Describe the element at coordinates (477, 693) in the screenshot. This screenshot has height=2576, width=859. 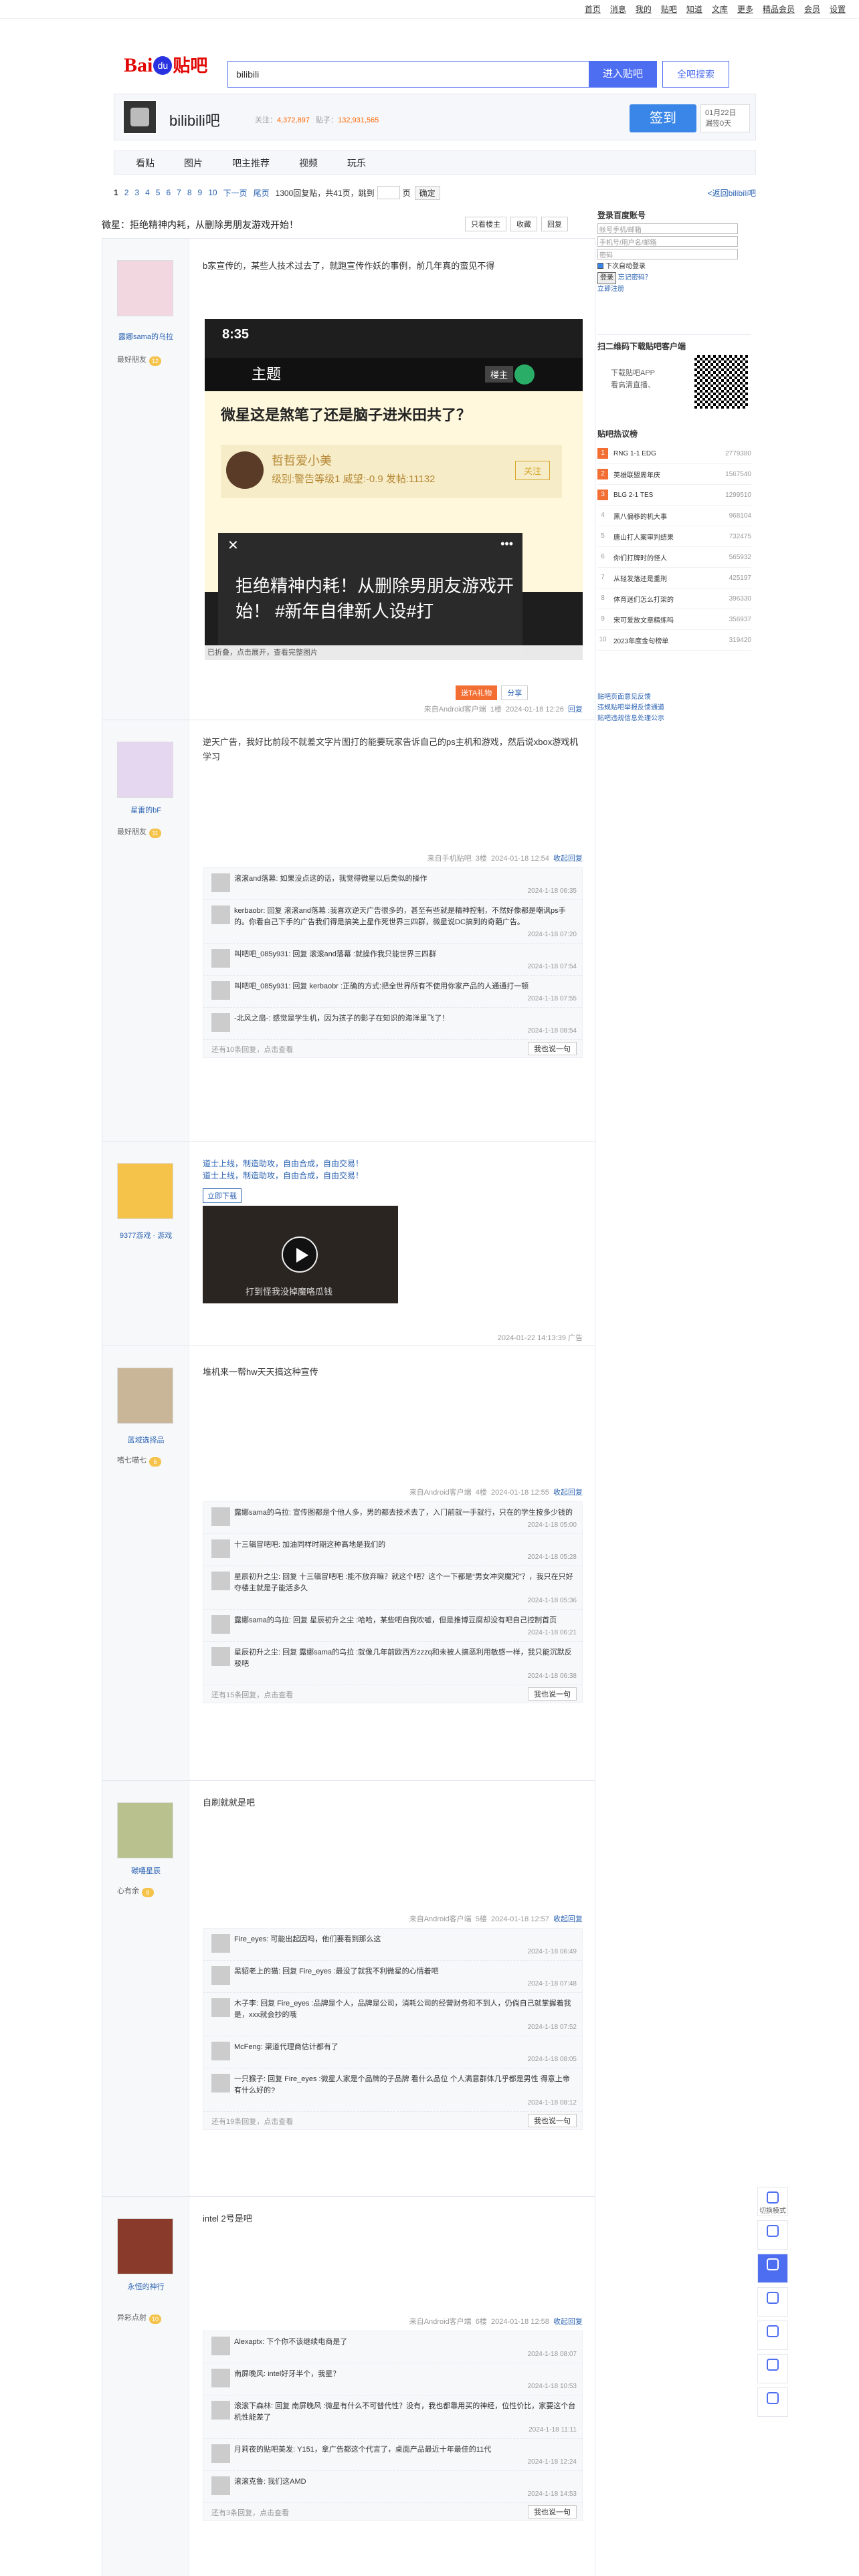
I see `gift-button: 送TA礼物` at that location.